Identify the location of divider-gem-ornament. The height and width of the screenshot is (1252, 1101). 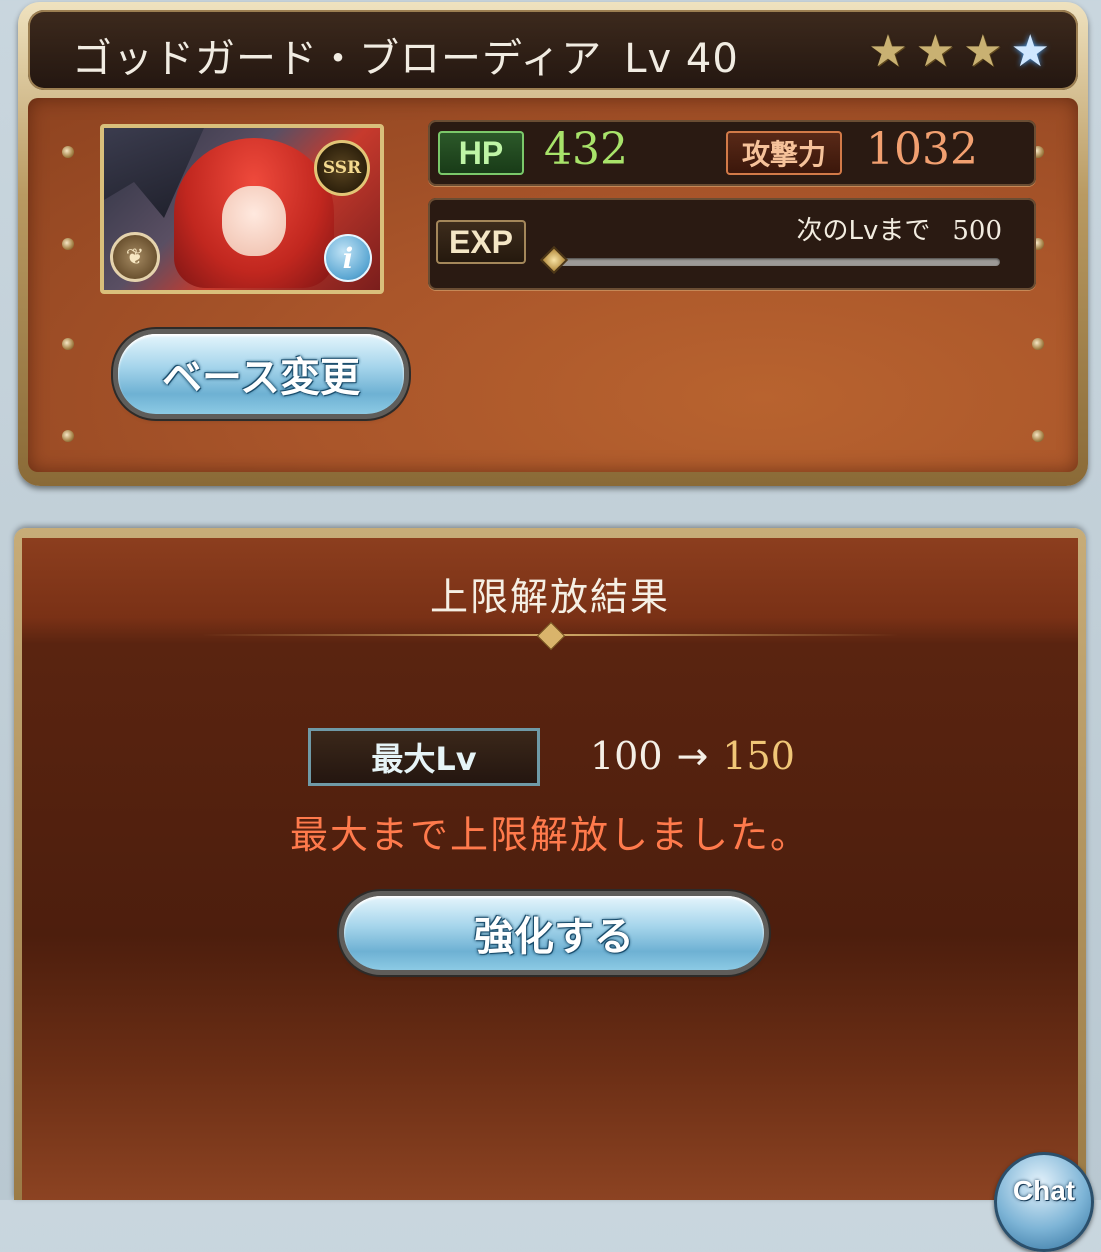
(551, 636).